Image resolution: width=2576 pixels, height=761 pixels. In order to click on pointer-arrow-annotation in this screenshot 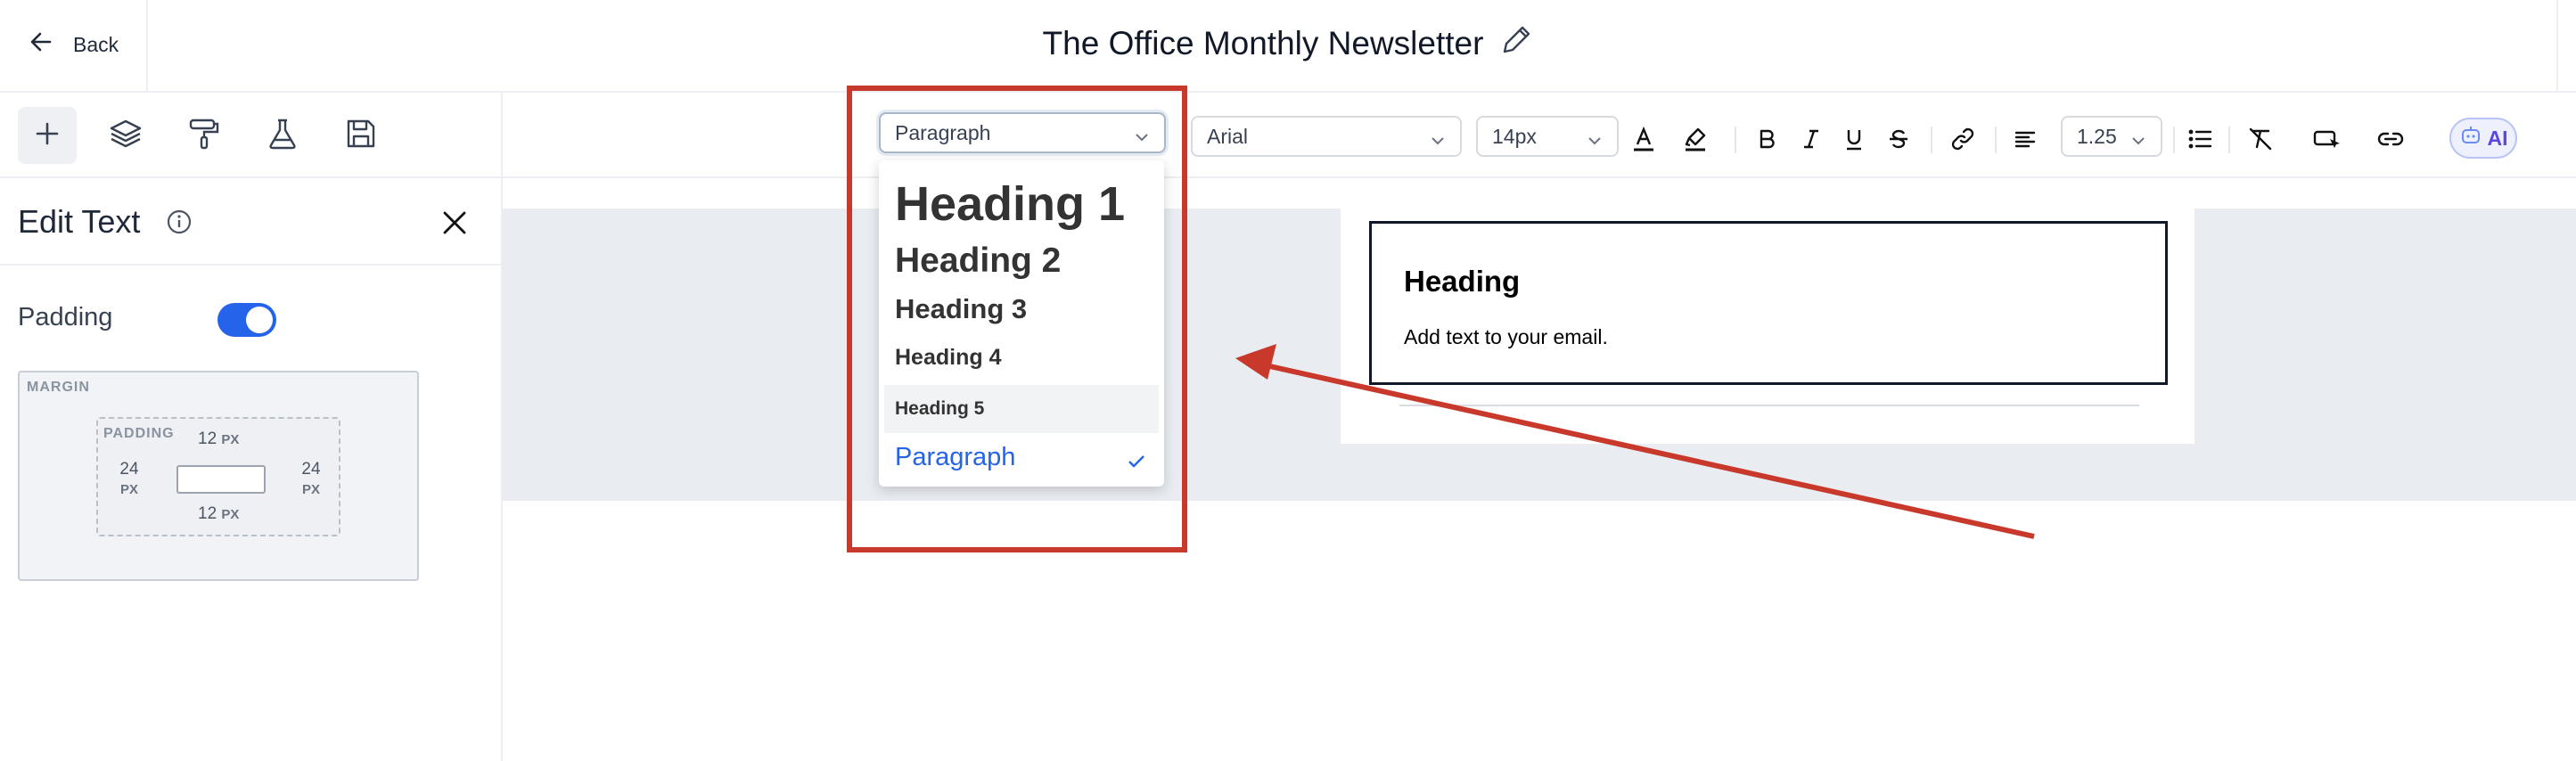, I will do `click(1635, 441)`.